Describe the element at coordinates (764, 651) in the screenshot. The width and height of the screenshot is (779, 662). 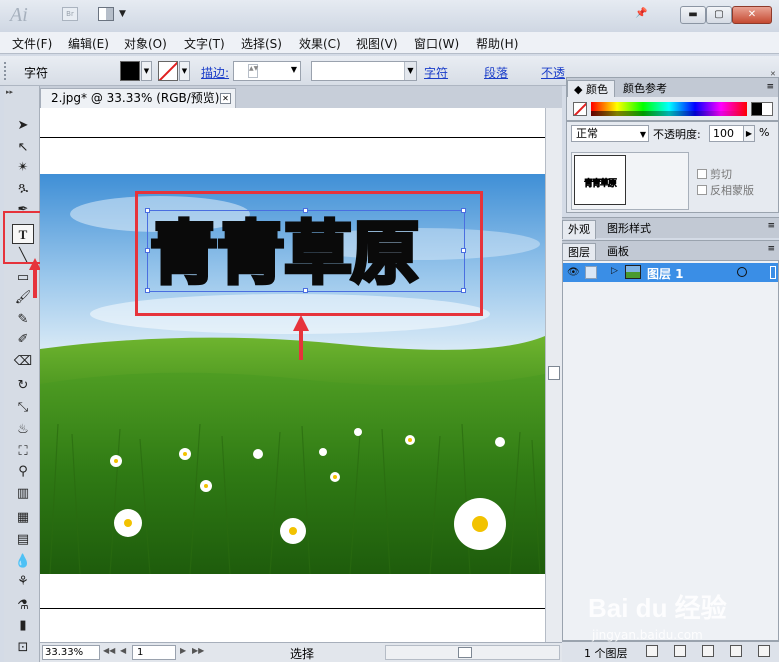
I see `trash-icon` at that location.